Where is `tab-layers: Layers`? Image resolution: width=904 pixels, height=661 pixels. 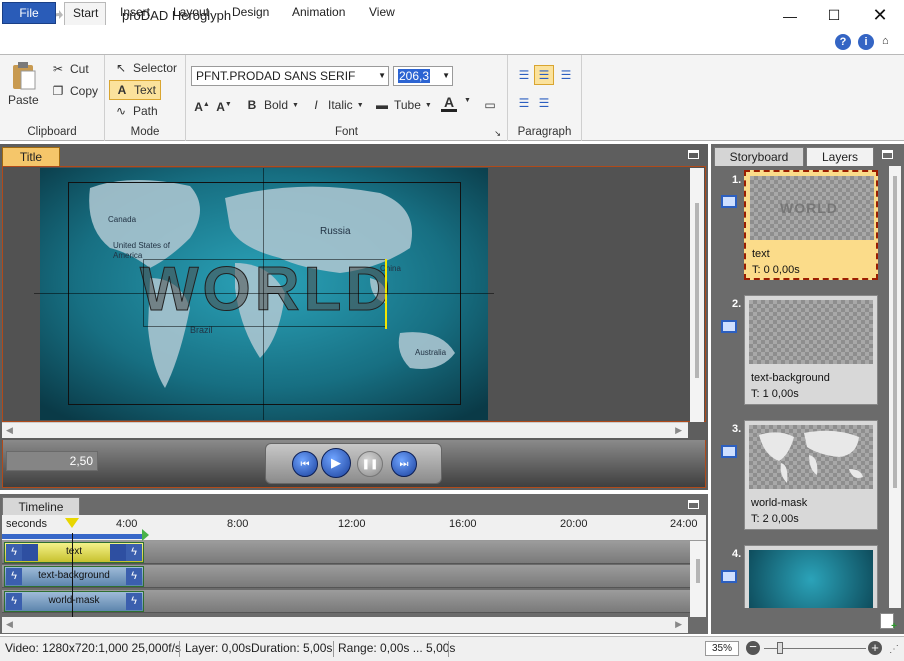 tab-layers: Layers is located at coordinates (840, 157).